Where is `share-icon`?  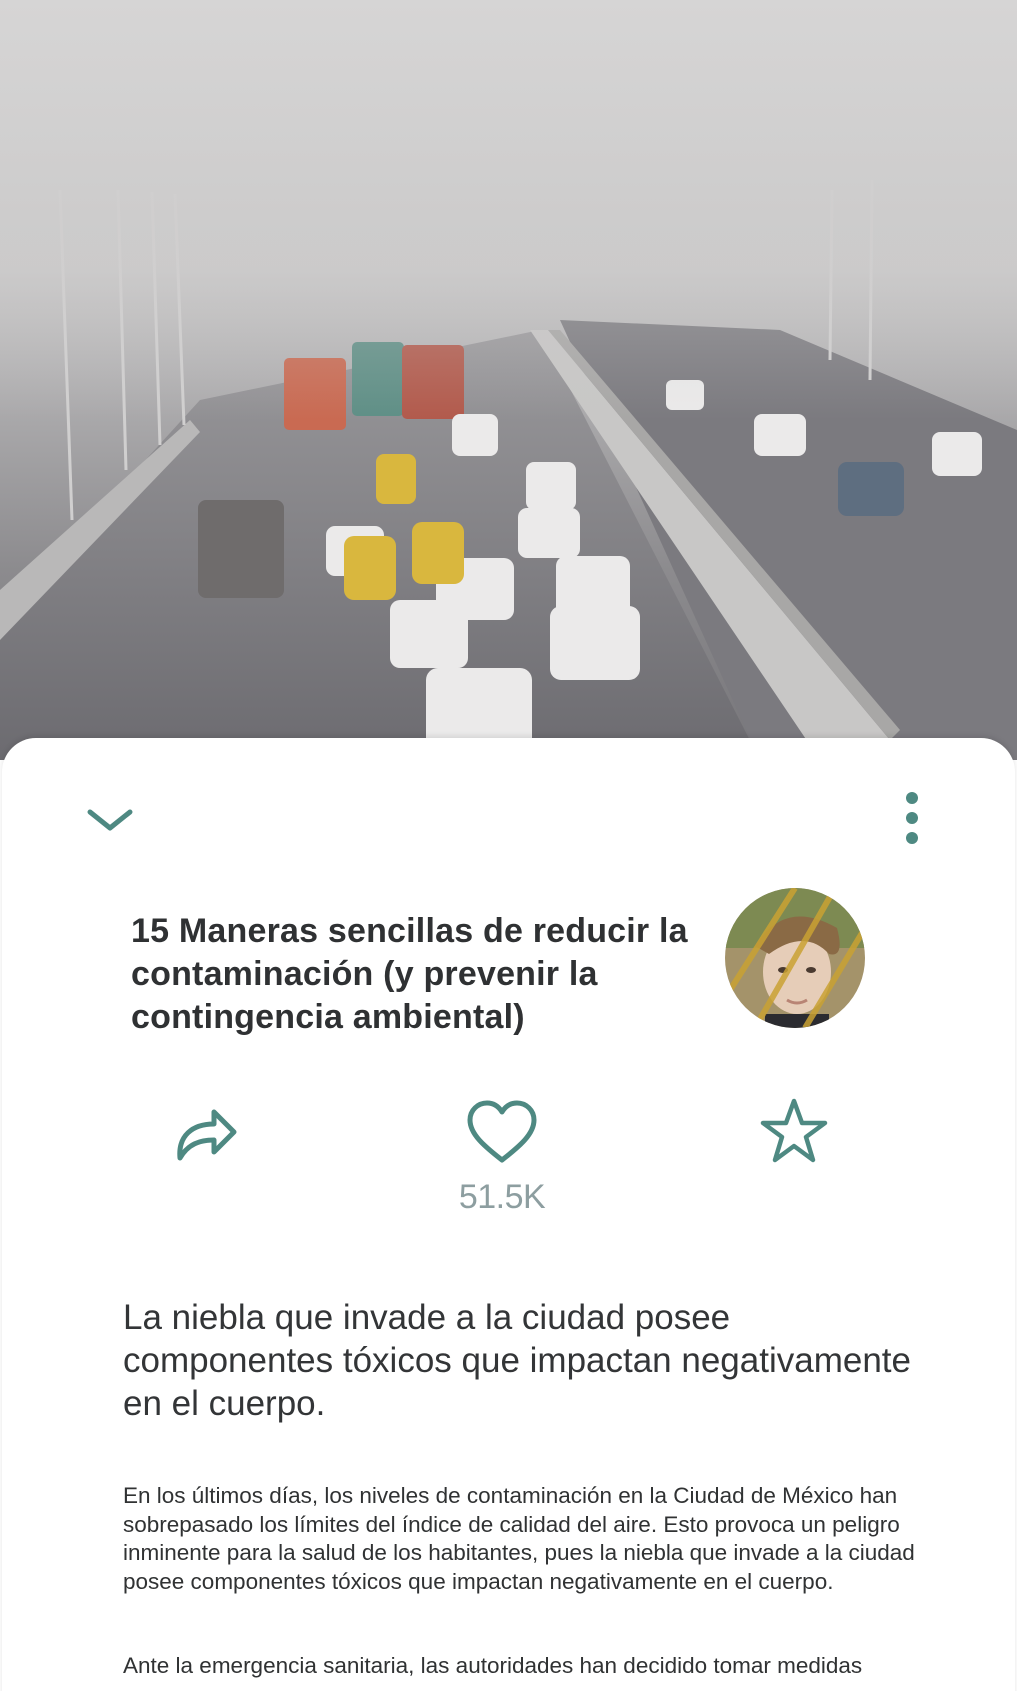
share-icon is located at coordinates (207, 1135).